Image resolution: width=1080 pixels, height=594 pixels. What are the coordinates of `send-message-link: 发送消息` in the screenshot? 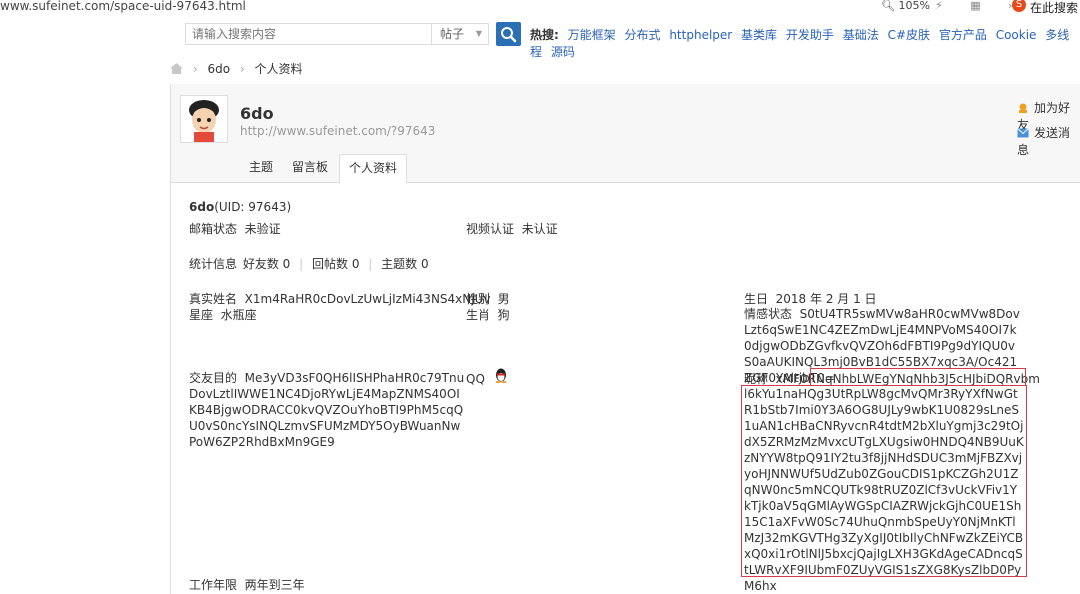 It's located at (1048, 141).